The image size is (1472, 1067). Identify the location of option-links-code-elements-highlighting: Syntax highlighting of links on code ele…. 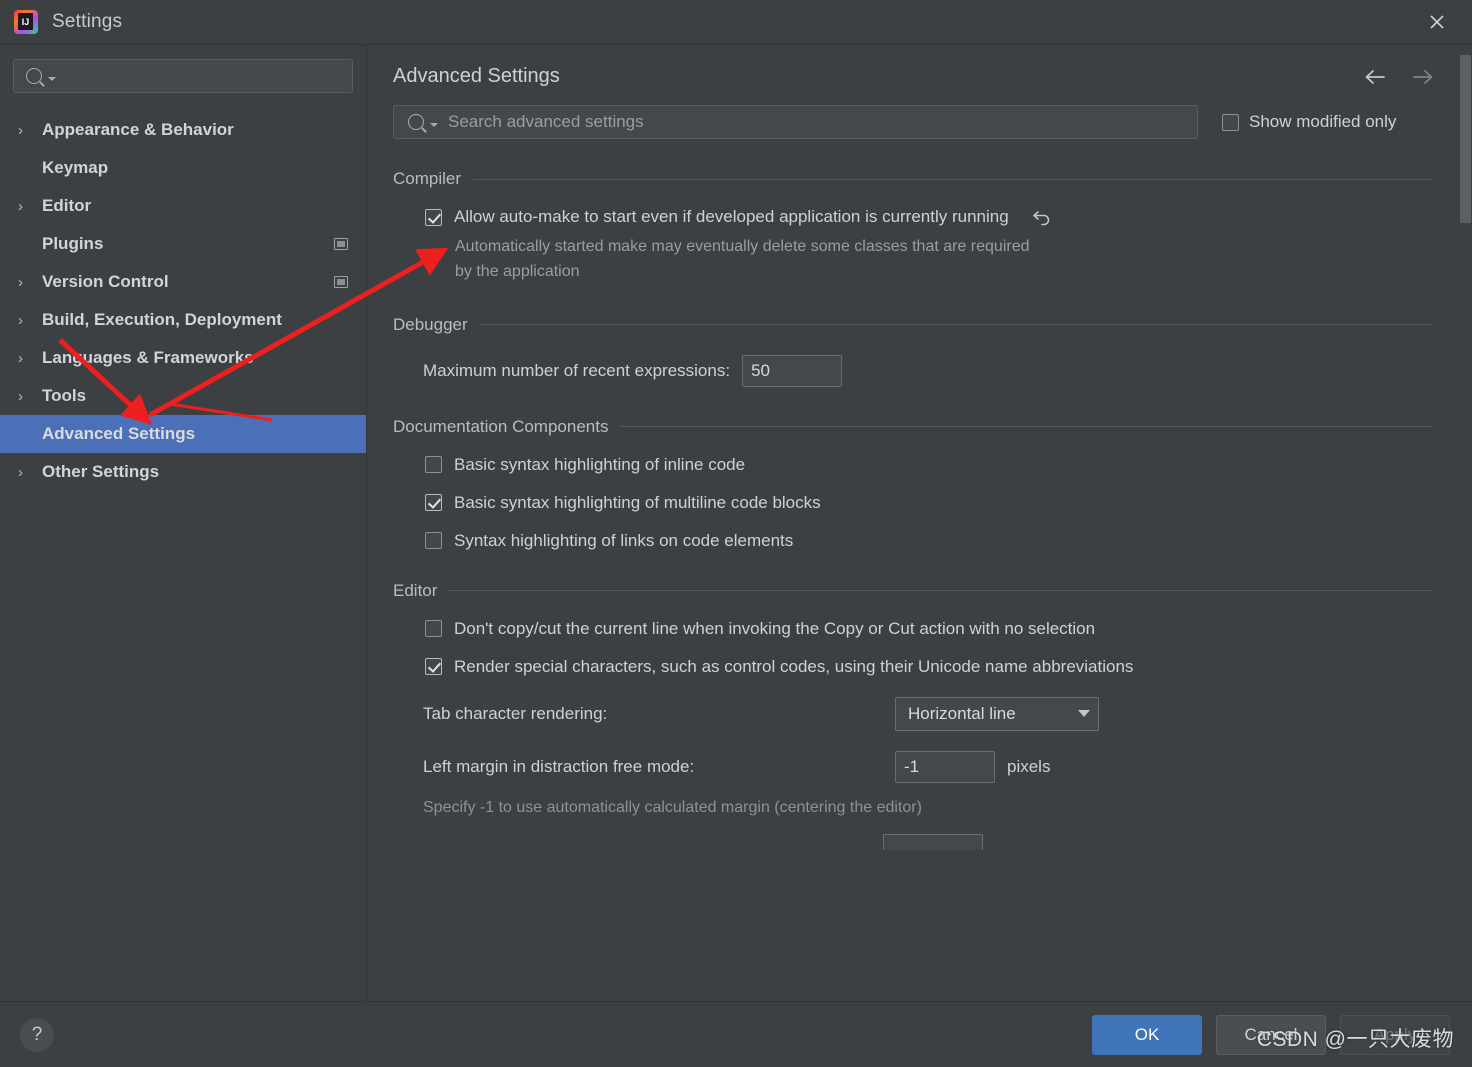
(912, 541).